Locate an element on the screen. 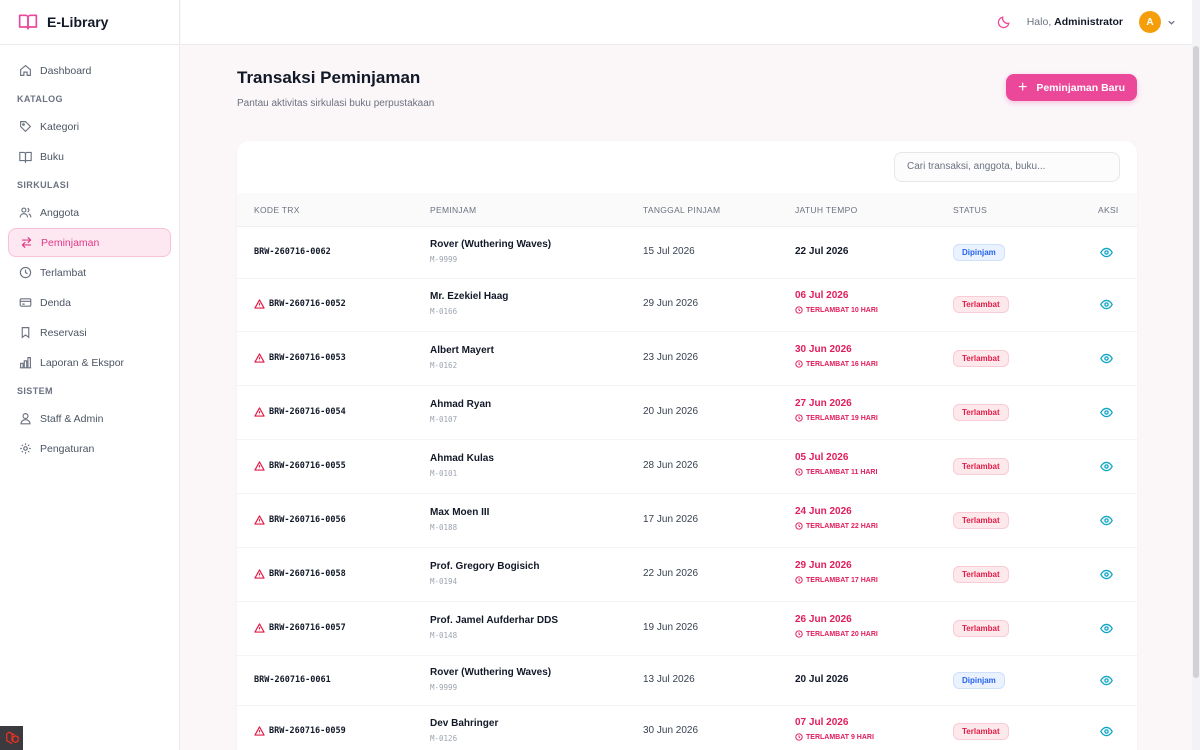  sidebar-item-pengaturan: Pengaturan is located at coordinates (89, 448).